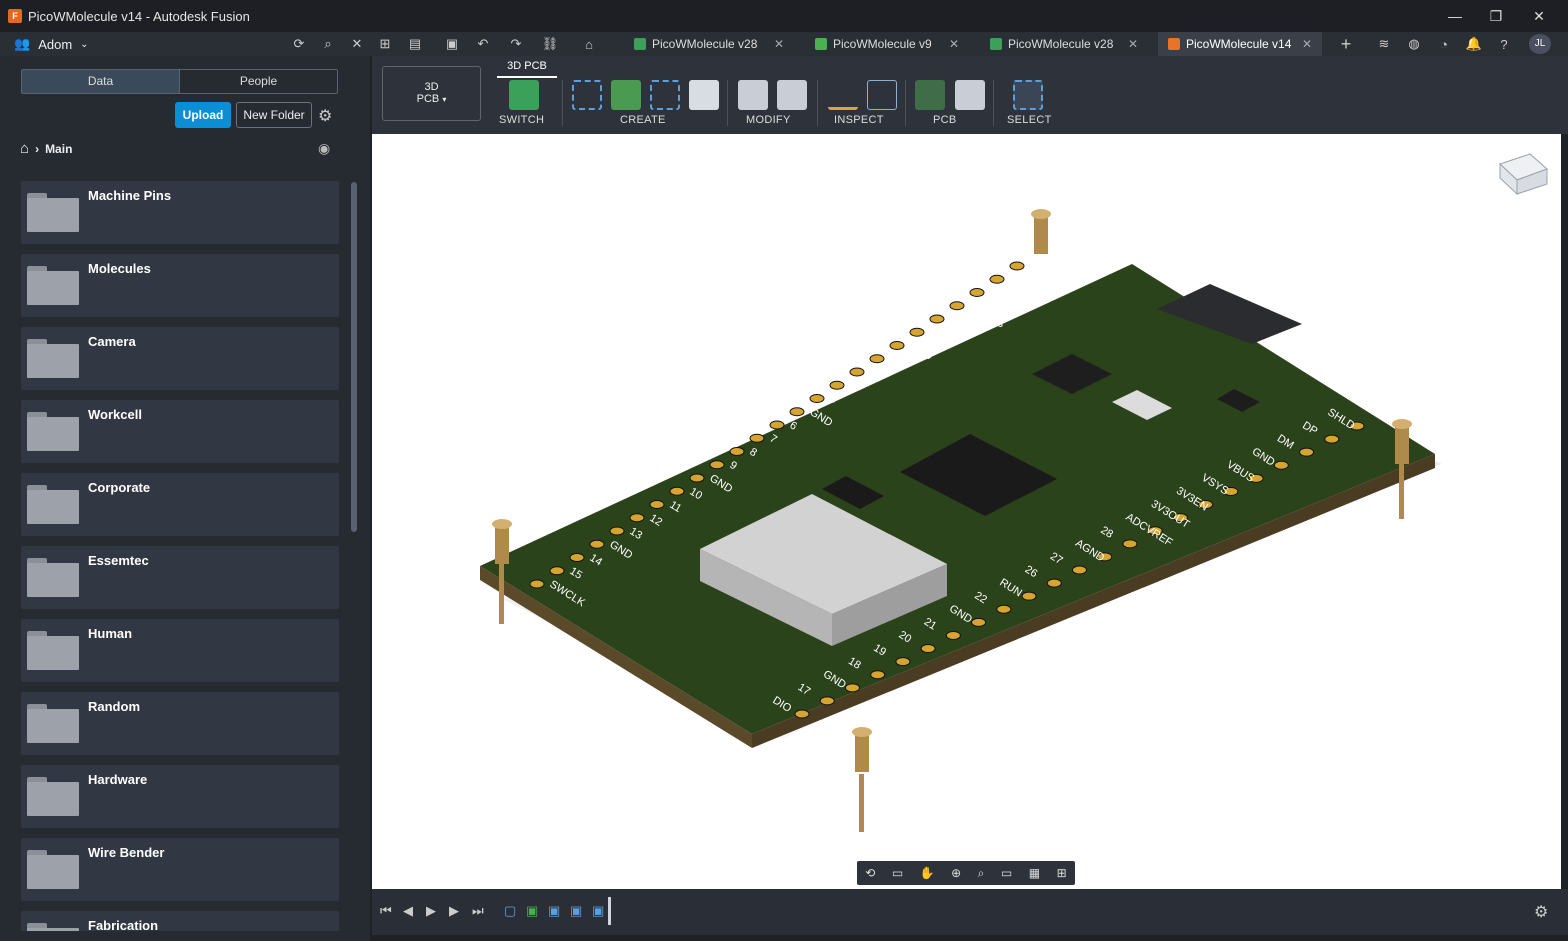 This screenshot has height=941, width=1568. What do you see at coordinates (180, 431) in the screenshot?
I see `folder-workcell: Workcell` at bounding box center [180, 431].